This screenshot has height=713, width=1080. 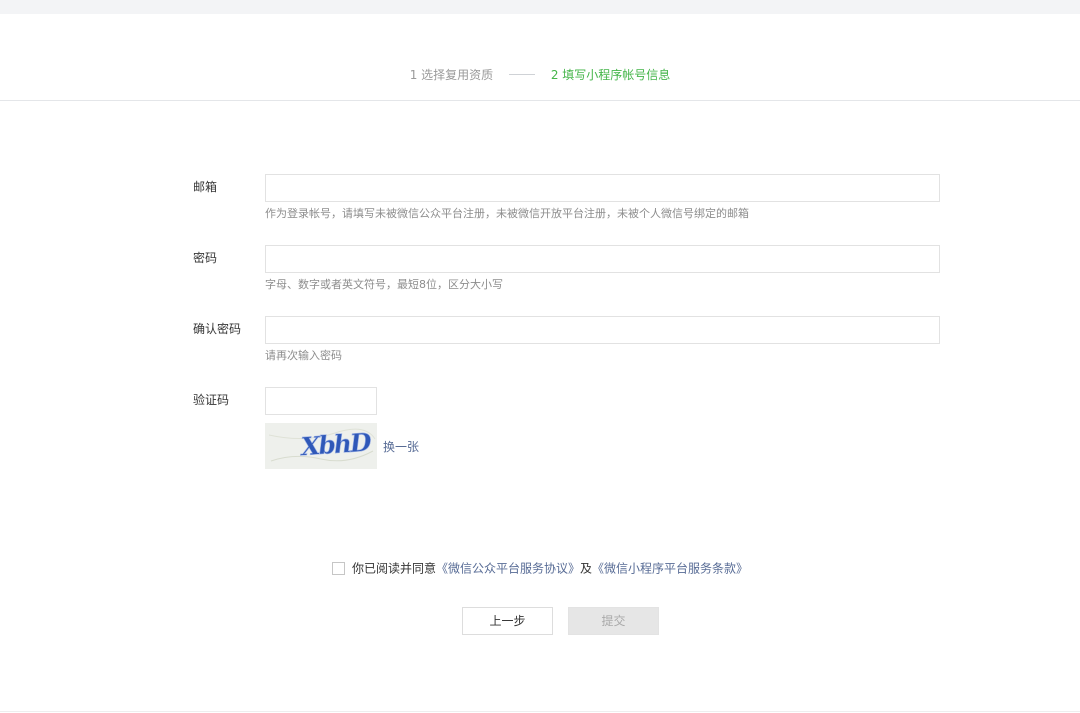 I want to click on agreement-row: 你已阅读并同意《微信公众平台服务协议》及《微信小程序平台服务条款》, so click(x=540, y=568).